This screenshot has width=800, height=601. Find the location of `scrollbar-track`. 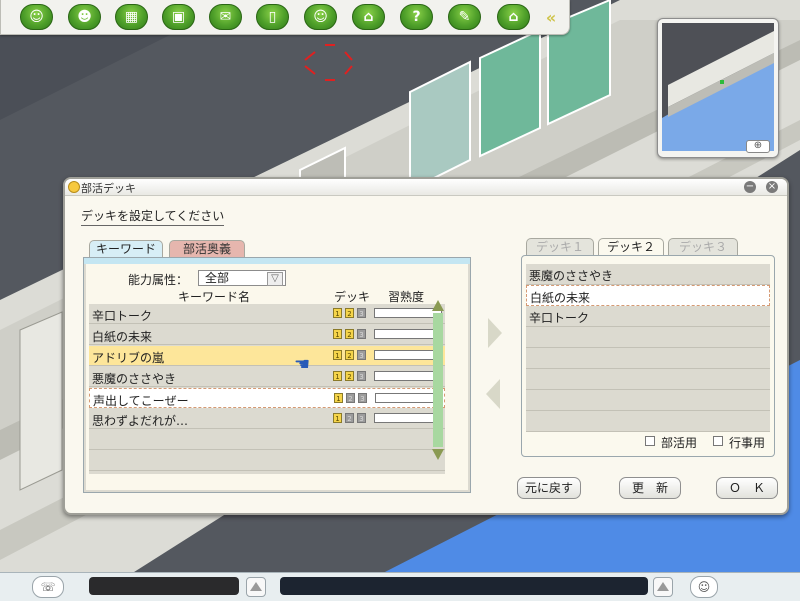

scrollbar-track is located at coordinates (438, 380).